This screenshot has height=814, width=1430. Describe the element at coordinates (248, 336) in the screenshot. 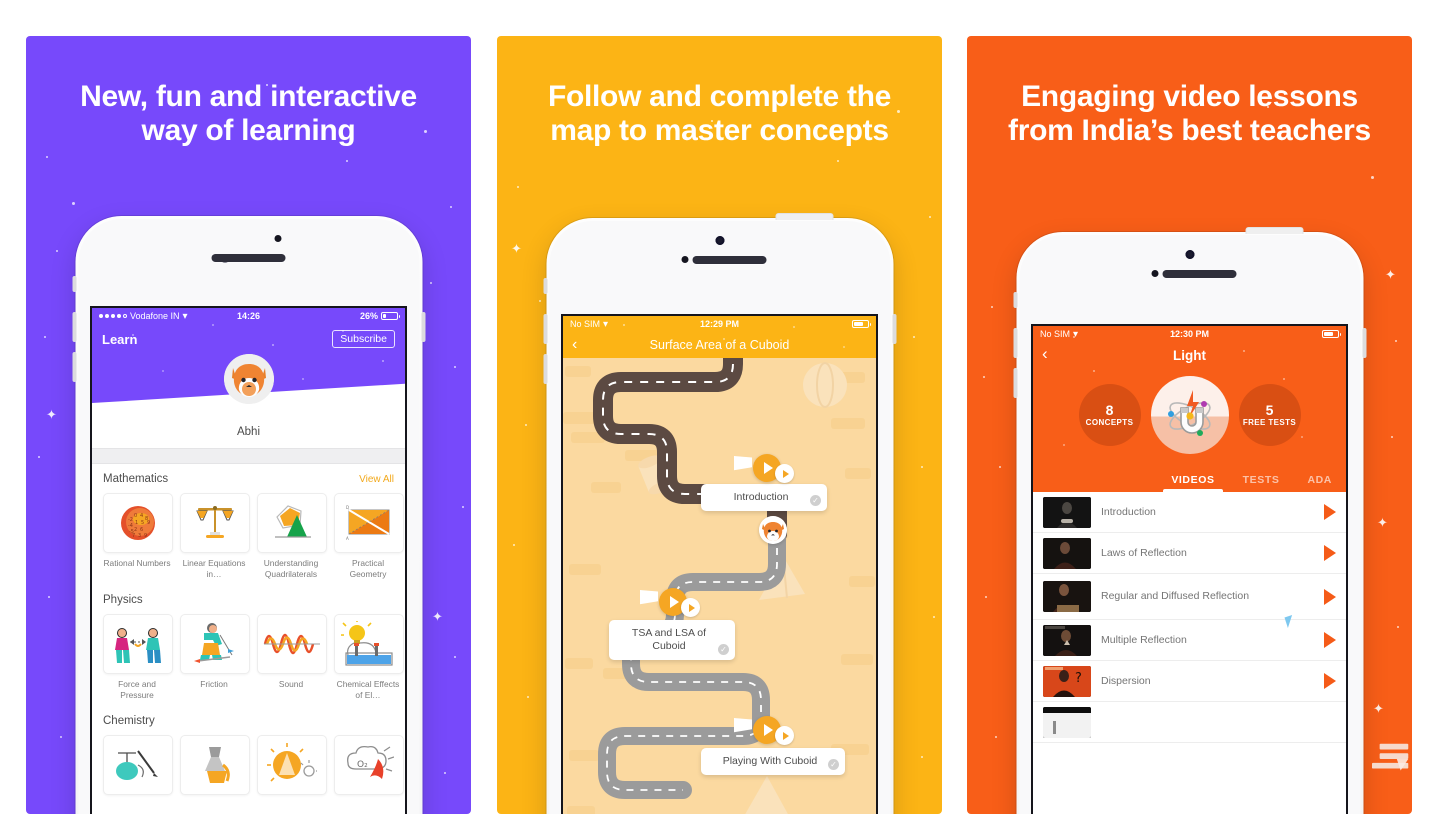

I see `learn-navbar: Learn Subscribe` at that location.